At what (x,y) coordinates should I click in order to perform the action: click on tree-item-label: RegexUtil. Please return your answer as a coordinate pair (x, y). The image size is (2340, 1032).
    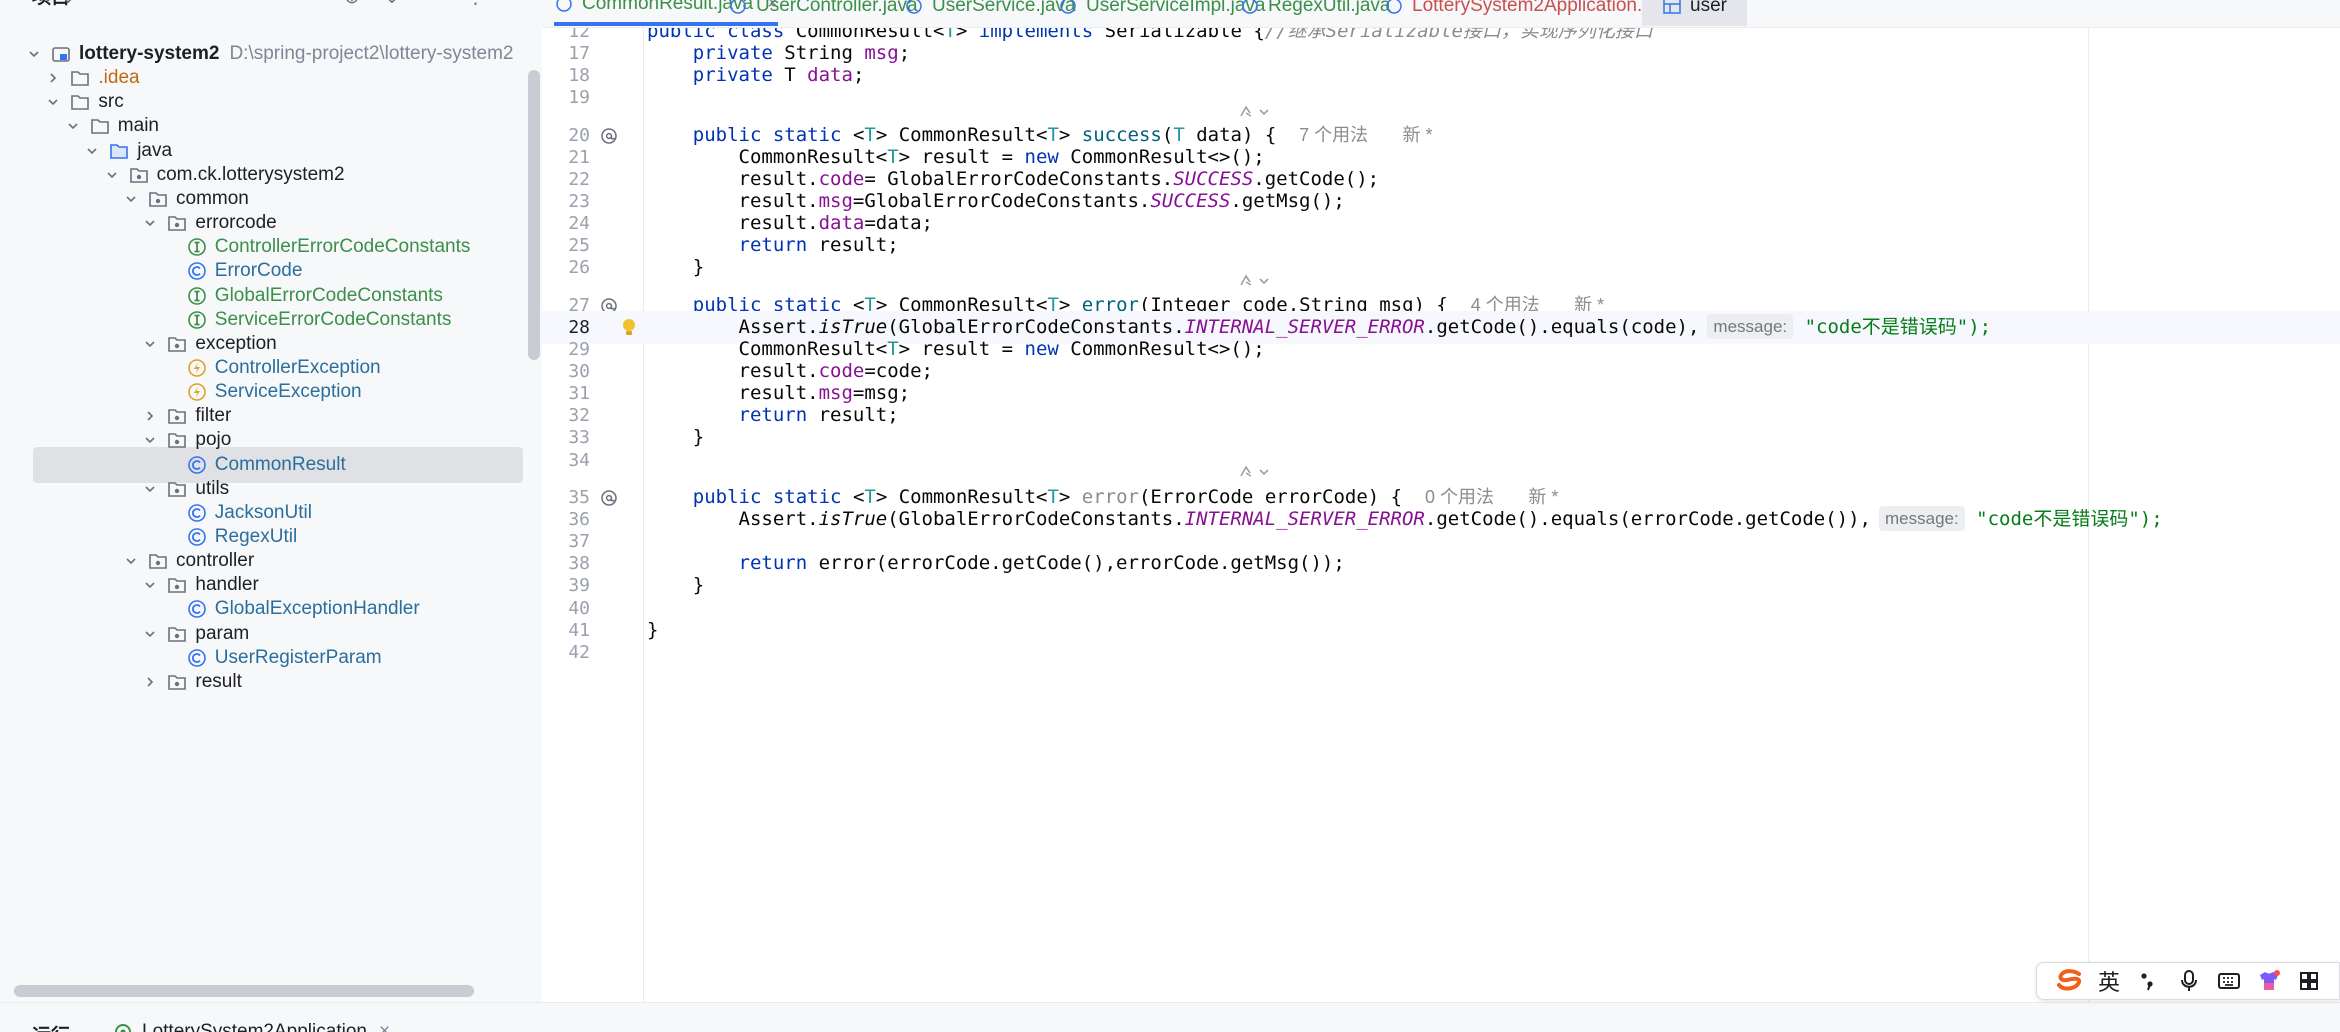
    Looking at the image, I should click on (256, 536).